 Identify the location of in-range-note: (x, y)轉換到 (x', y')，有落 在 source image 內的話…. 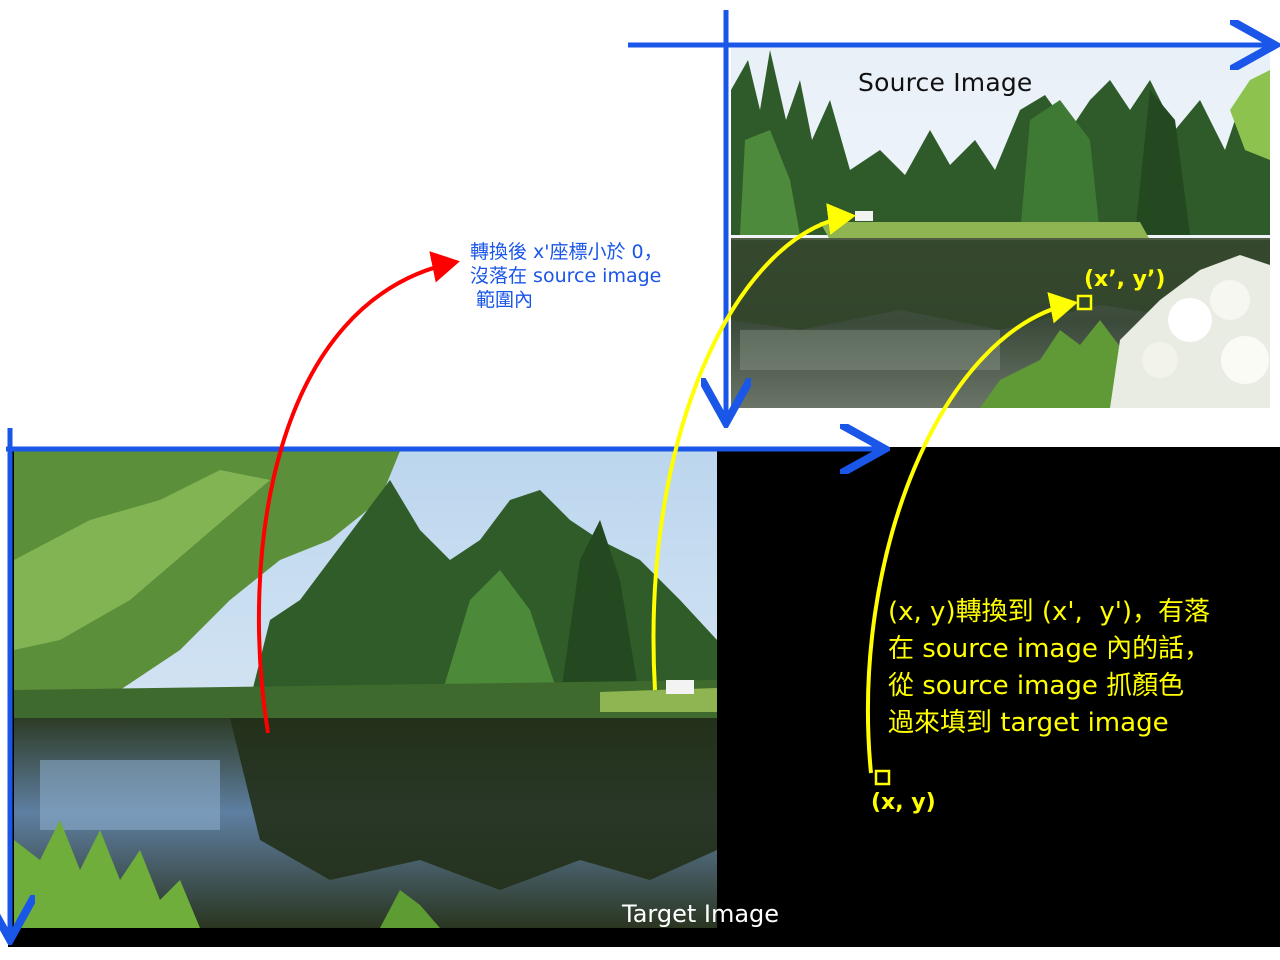
(1078, 668).